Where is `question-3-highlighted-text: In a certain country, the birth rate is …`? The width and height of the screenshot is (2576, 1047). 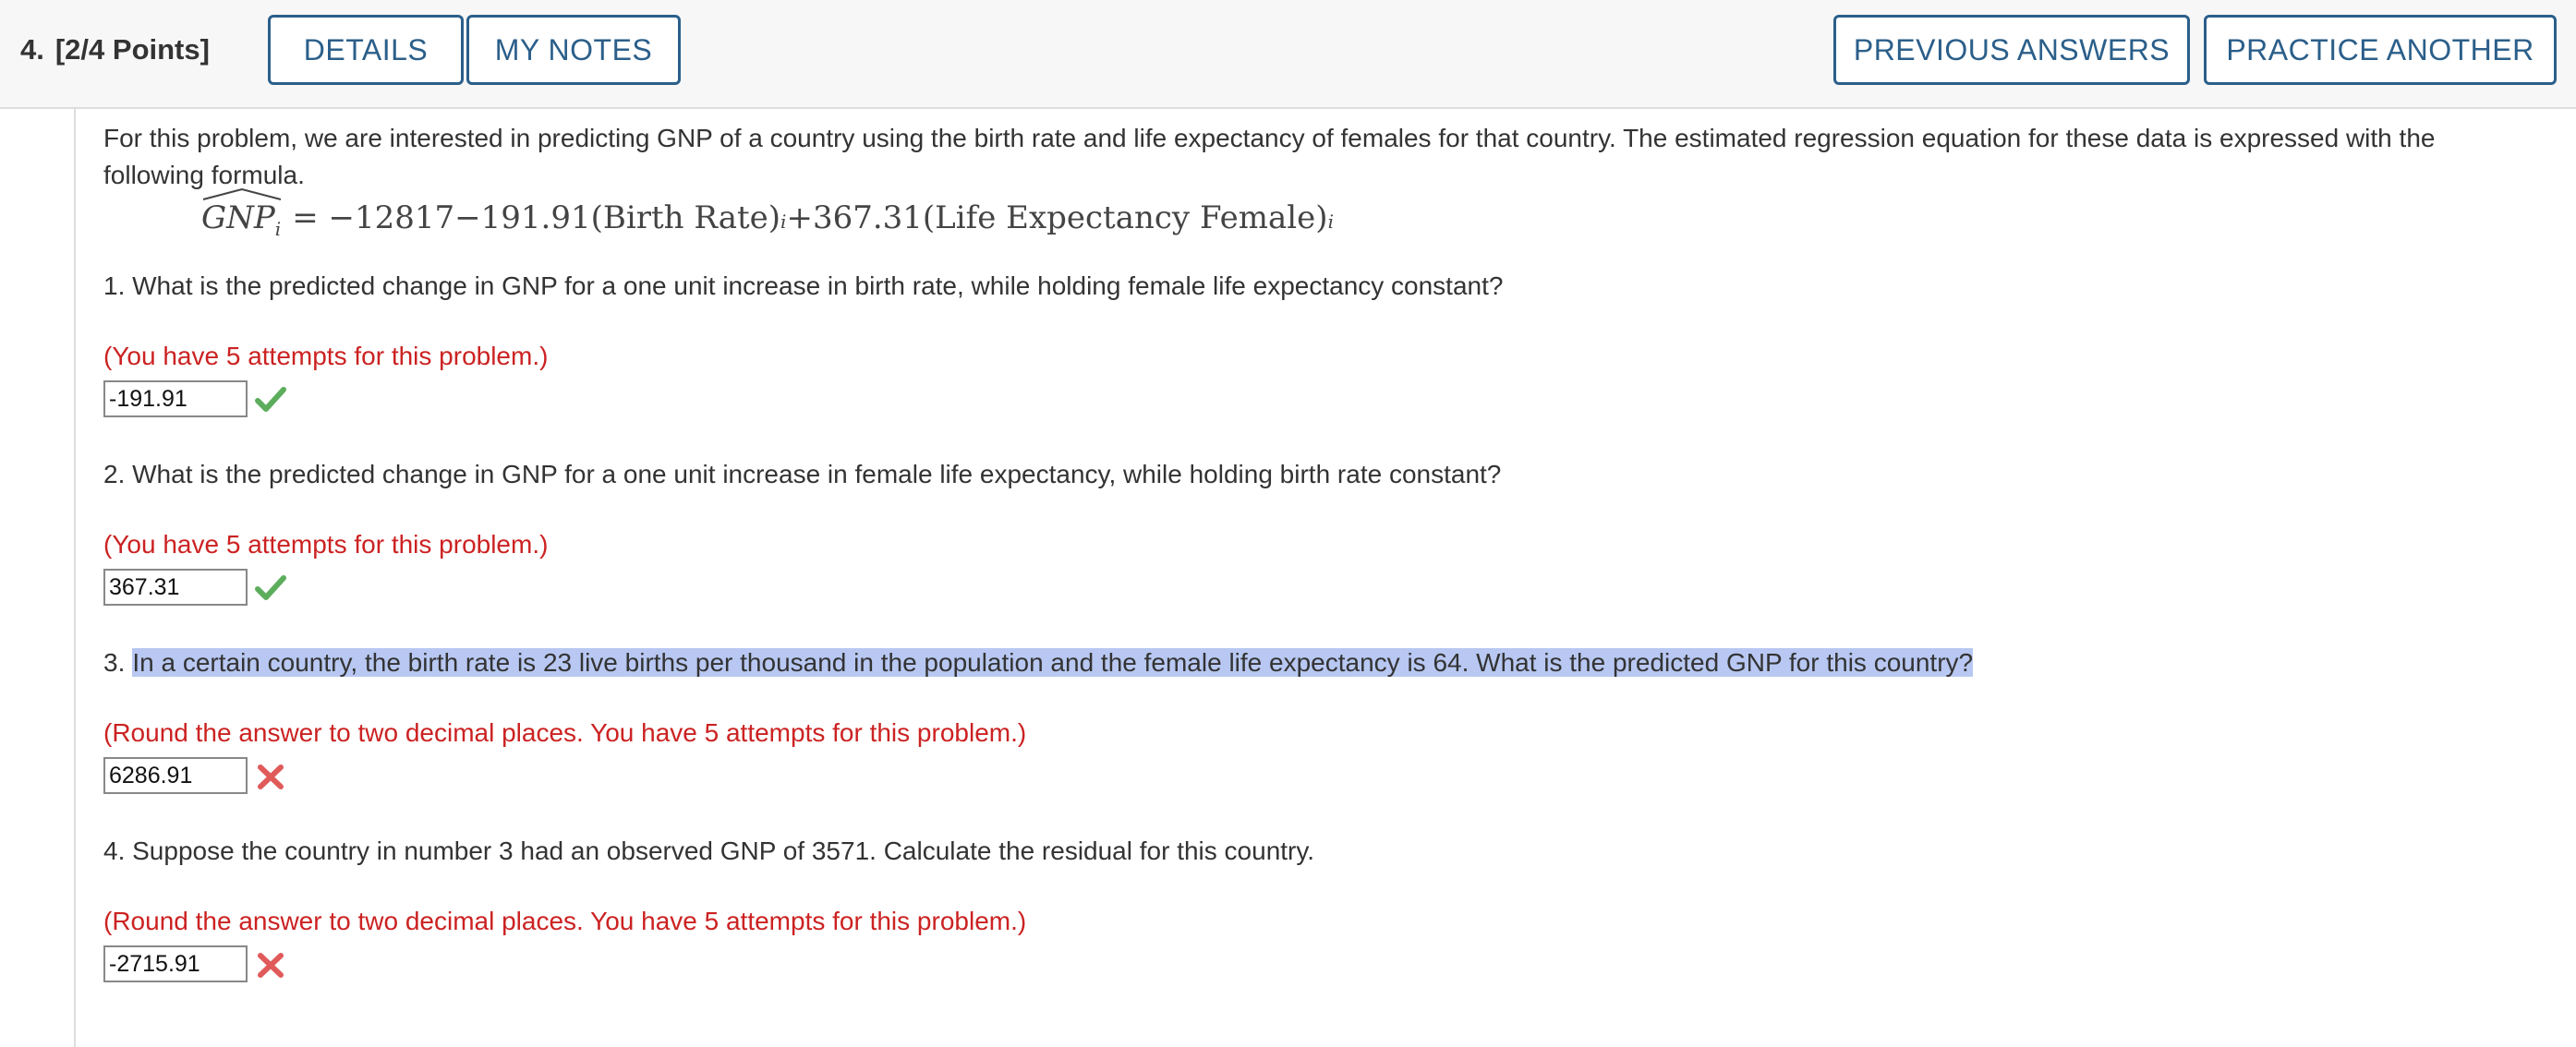
question-3-highlighted-text: In a certain country, the birth rate is … is located at coordinates (1053, 662).